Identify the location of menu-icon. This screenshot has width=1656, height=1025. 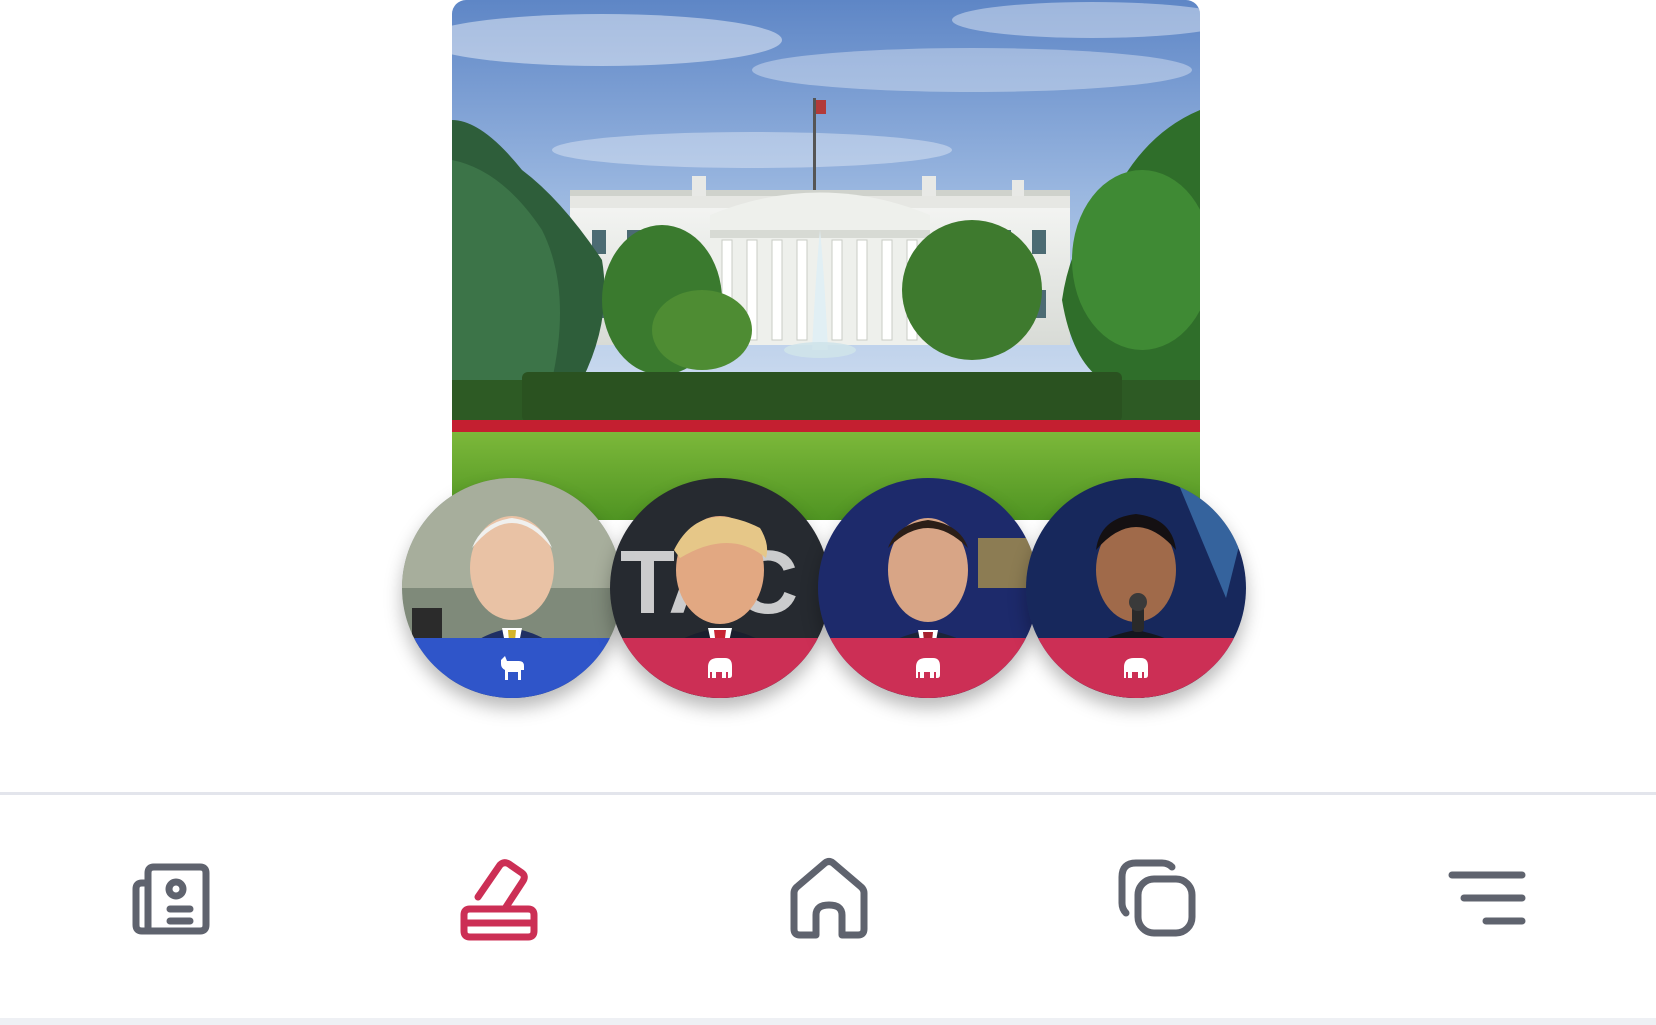
(1487, 898).